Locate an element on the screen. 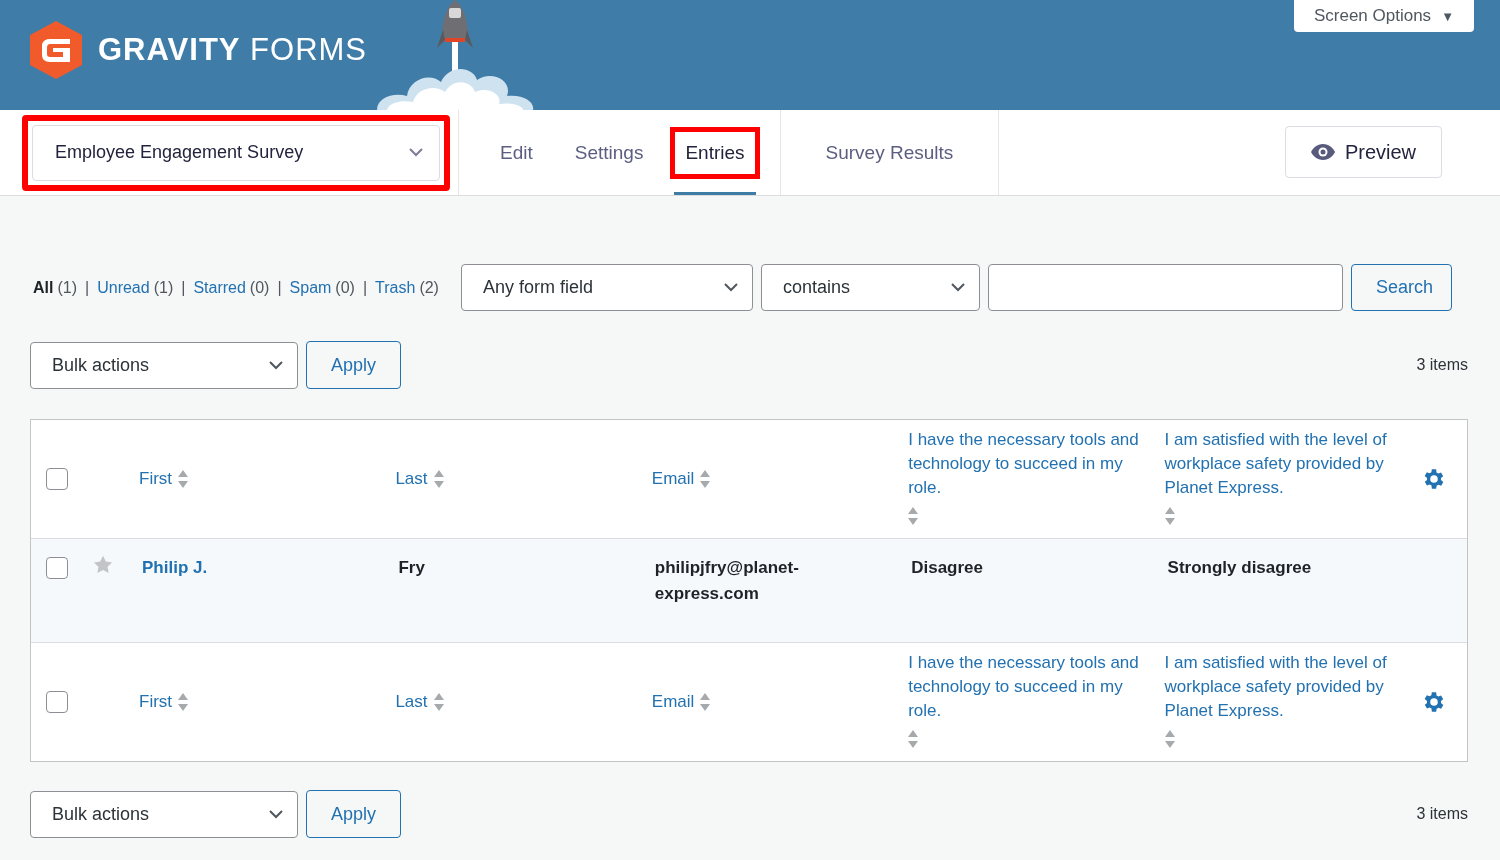 This screenshot has height=860, width=1500. tab: Edit is located at coordinates (516, 152).